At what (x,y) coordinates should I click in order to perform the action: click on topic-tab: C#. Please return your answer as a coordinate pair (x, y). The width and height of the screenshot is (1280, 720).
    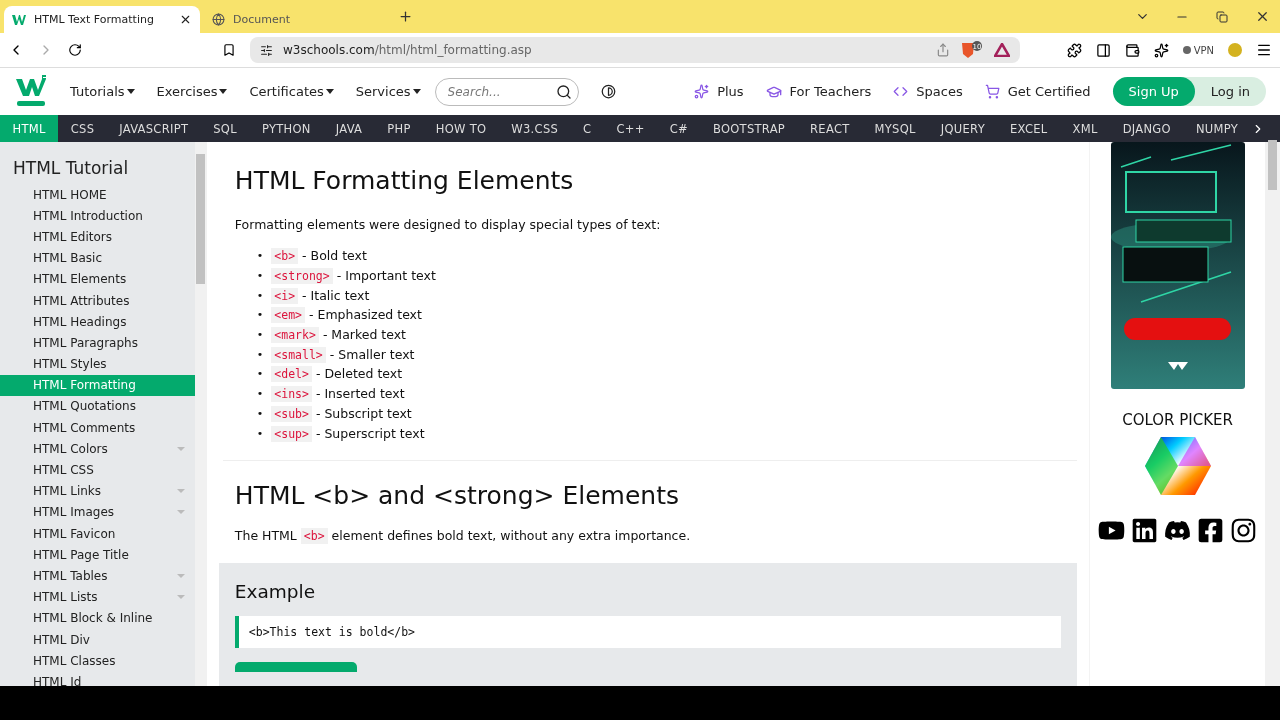
    Looking at the image, I should click on (679, 128).